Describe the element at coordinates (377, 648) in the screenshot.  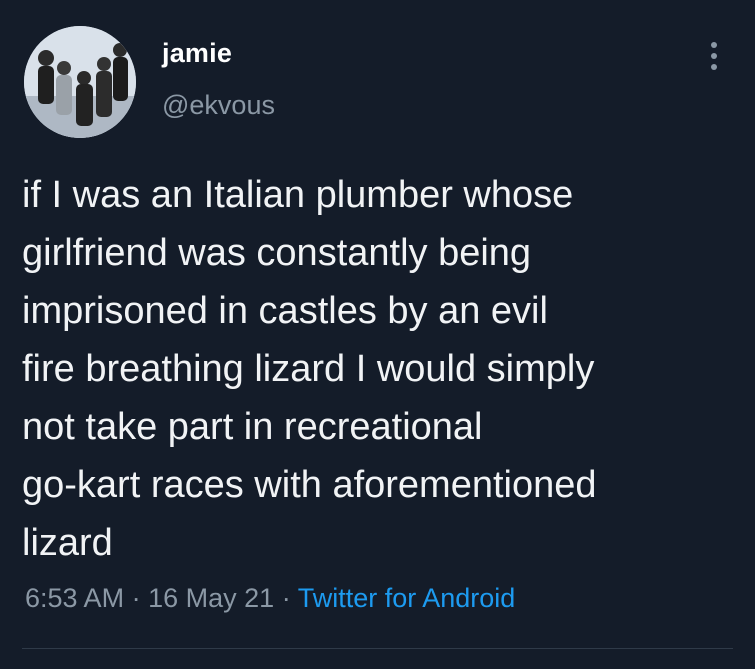
I see `divider` at that location.